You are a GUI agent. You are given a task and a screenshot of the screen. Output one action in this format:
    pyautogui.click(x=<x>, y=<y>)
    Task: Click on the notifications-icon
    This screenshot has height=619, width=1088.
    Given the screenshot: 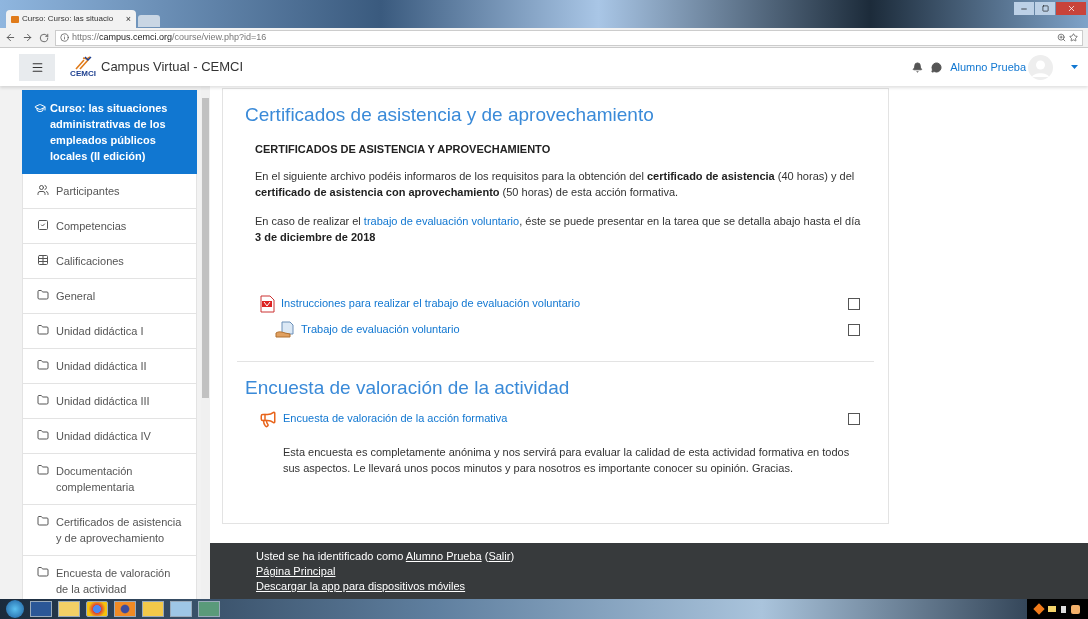 What is the action you would take?
    pyautogui.click(x=918, y=67)
    